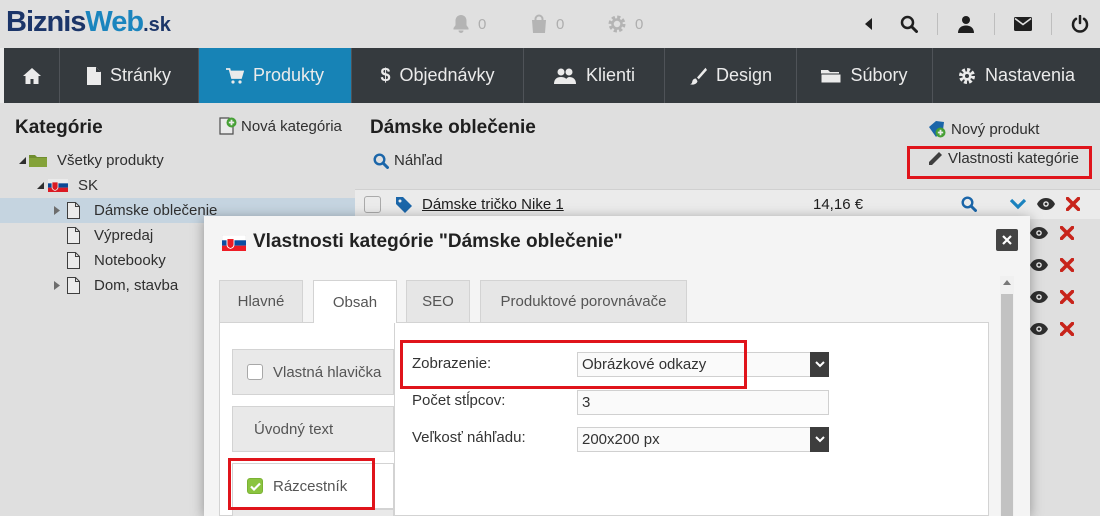 The width and height of the screenshot is (1100, 516). I want to click on side-item-uvodny-text: Úvodný text, so click(313, 429).